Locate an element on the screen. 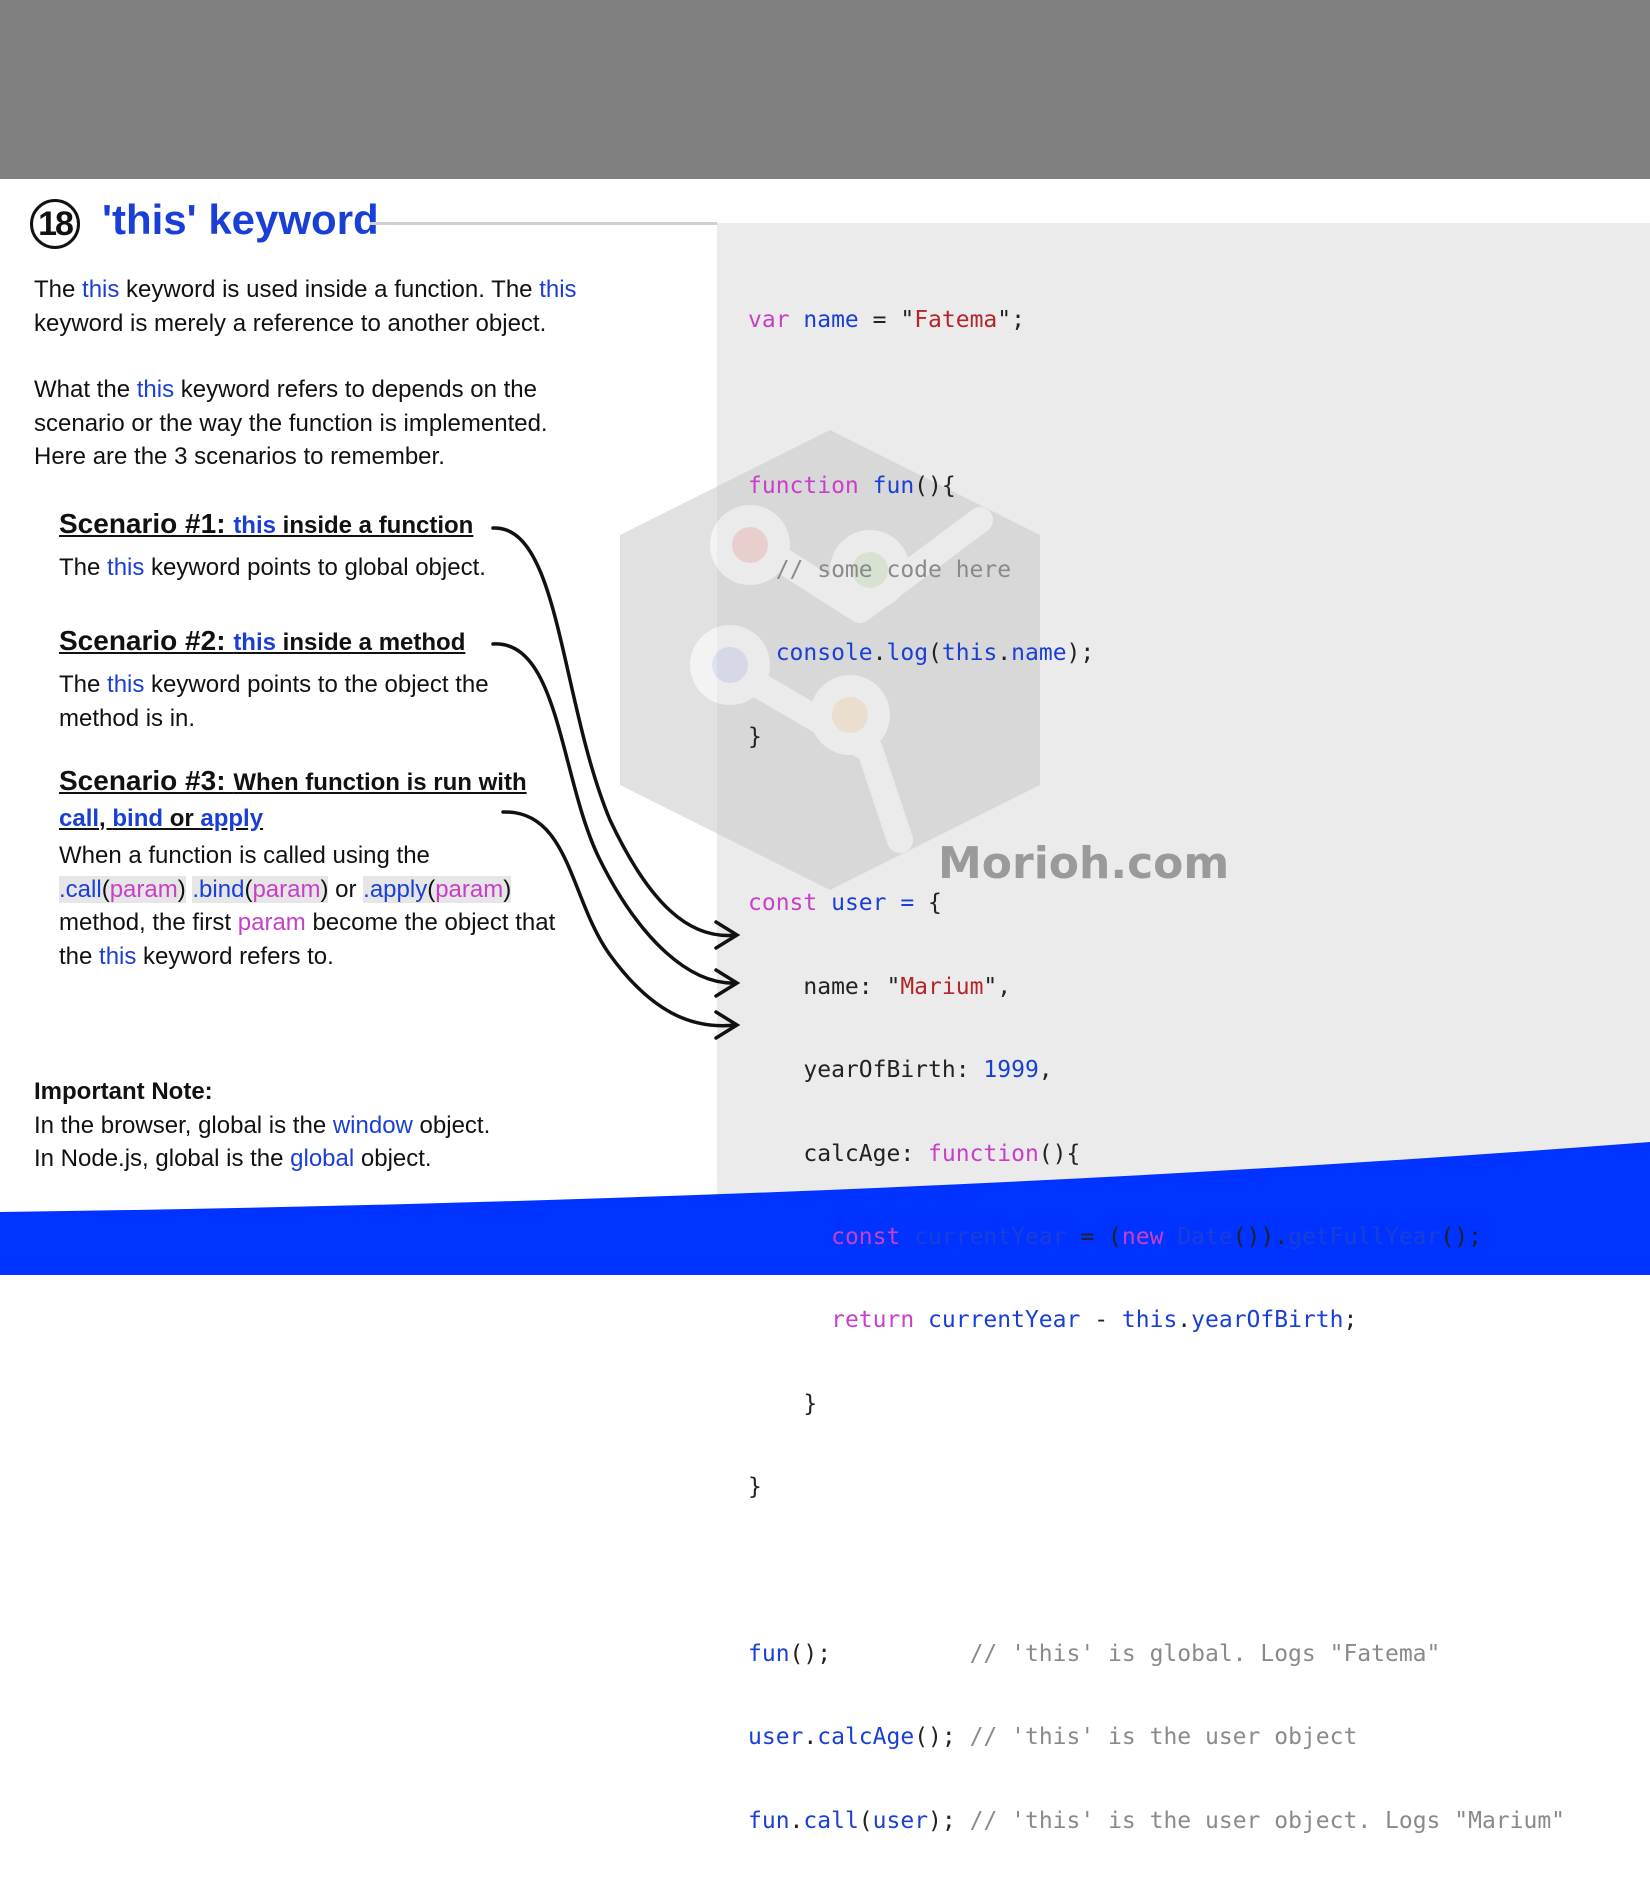  token: calcAge: is located at coordinates (838, 1153).